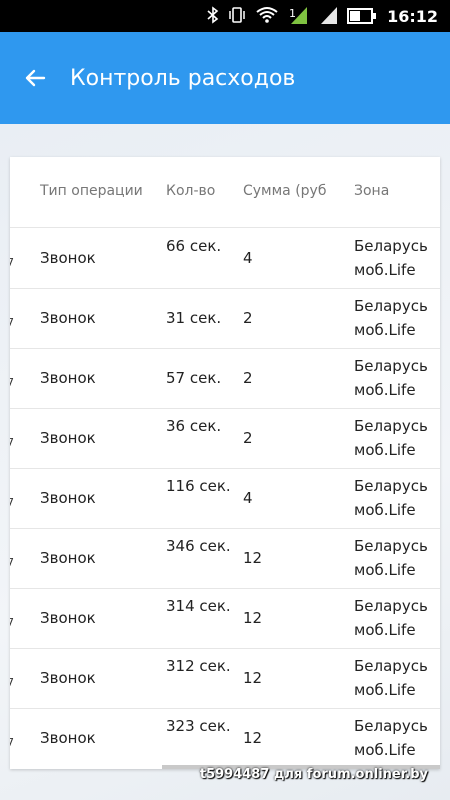  What do you see at coordinates (183, 78) in the screenshot?
I see `page-title: Контроль расходов` at bounding box center [183, 78].